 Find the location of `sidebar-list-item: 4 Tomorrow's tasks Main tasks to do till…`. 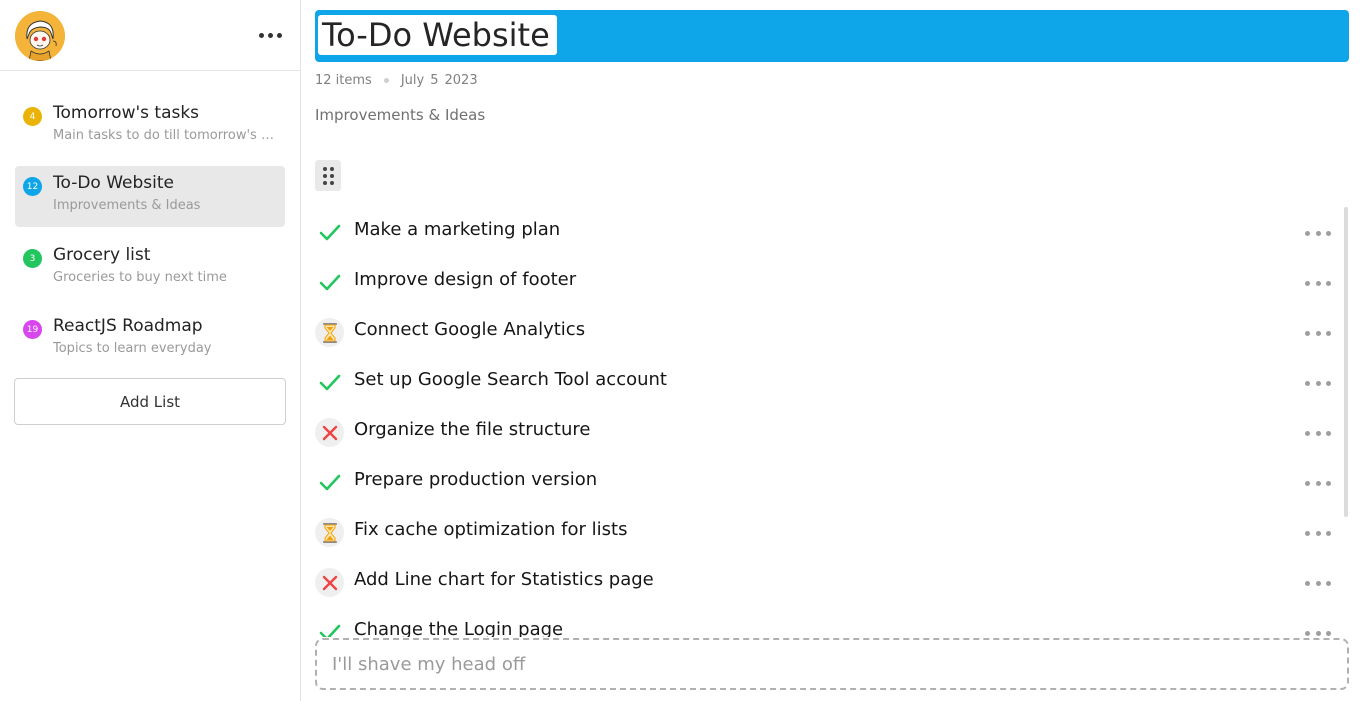

sidebar-list-item: 4 Tomorrow's tasks Main tasks to do till… is located at coordinates (150, 126).